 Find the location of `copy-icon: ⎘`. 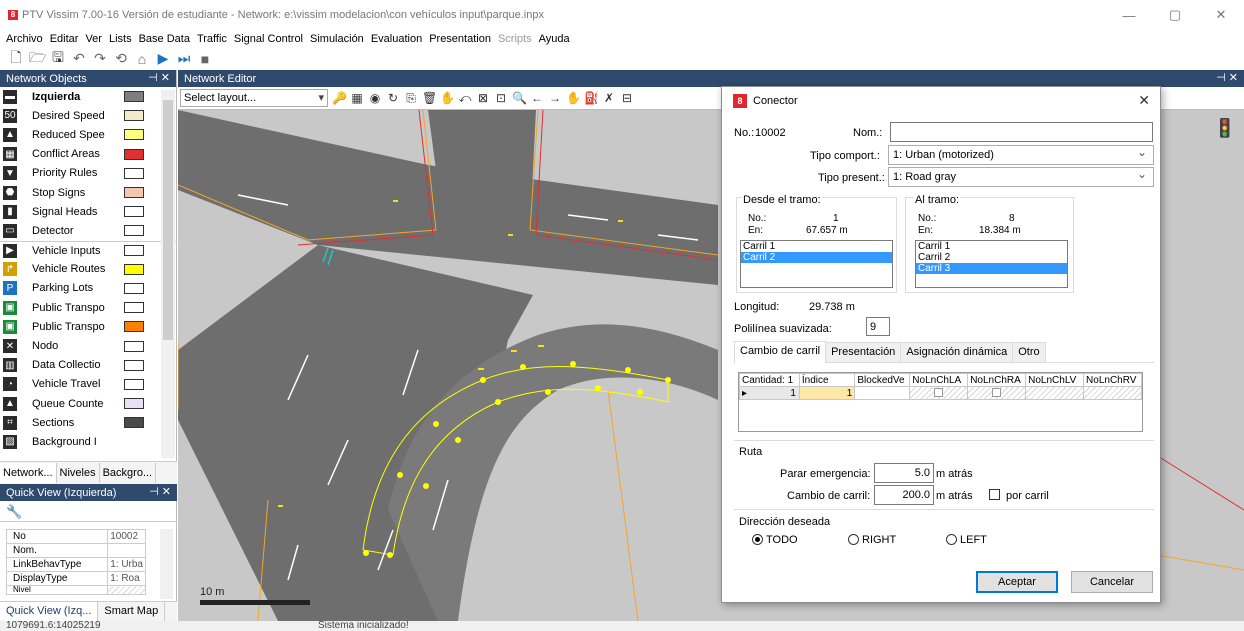

copy-icon: ⎘ is located at coordinates (411, 98).